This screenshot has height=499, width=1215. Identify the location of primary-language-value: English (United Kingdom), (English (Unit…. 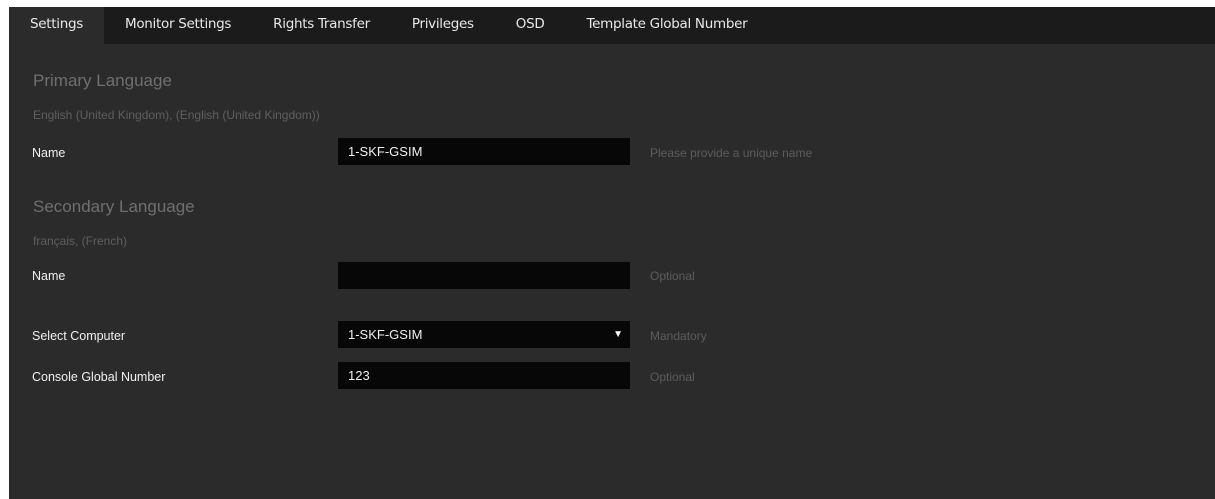
(176, 115).